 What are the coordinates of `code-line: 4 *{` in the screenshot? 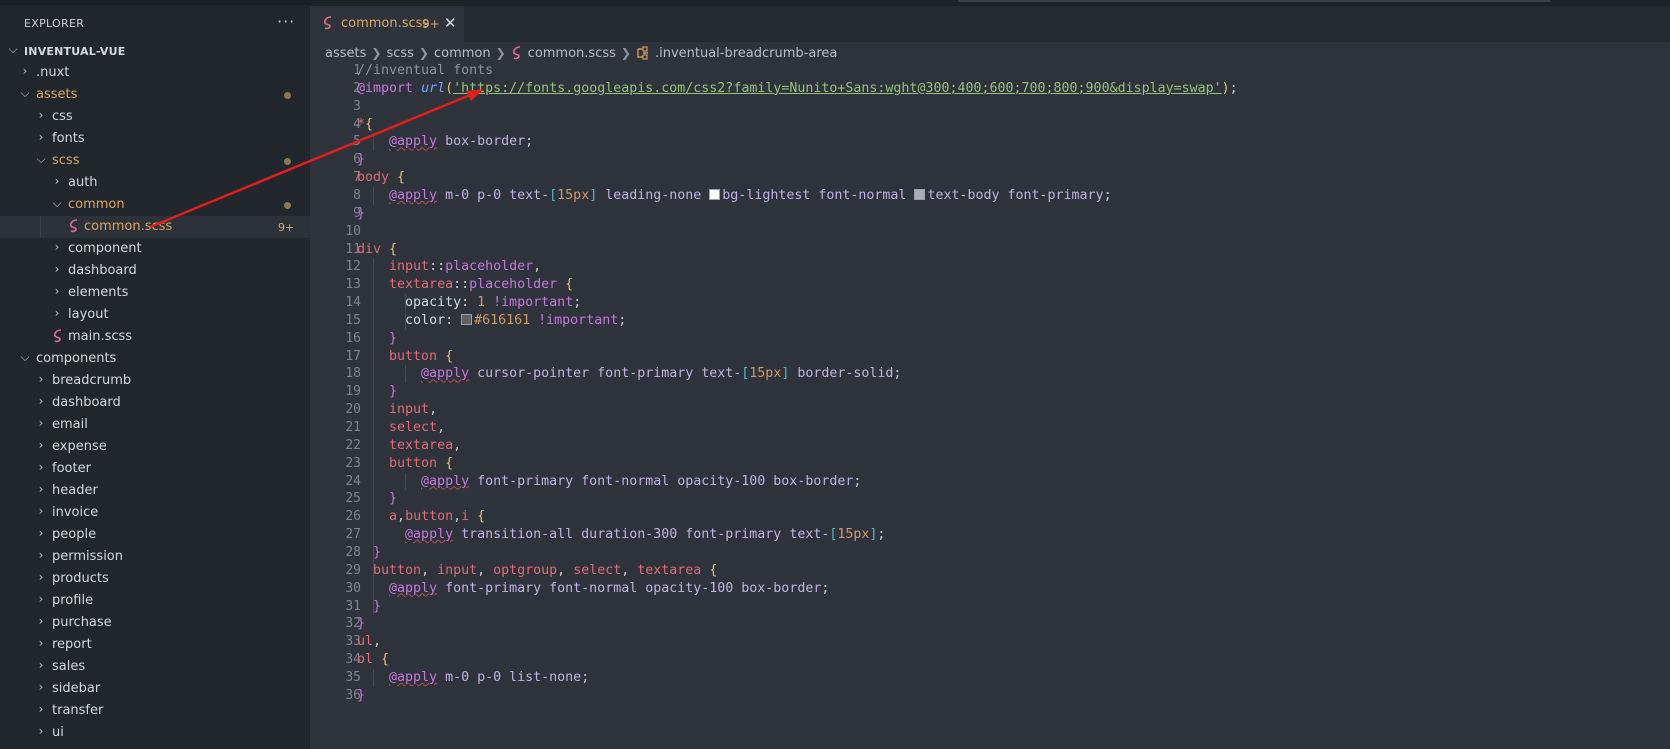 It's located at (990, 125).